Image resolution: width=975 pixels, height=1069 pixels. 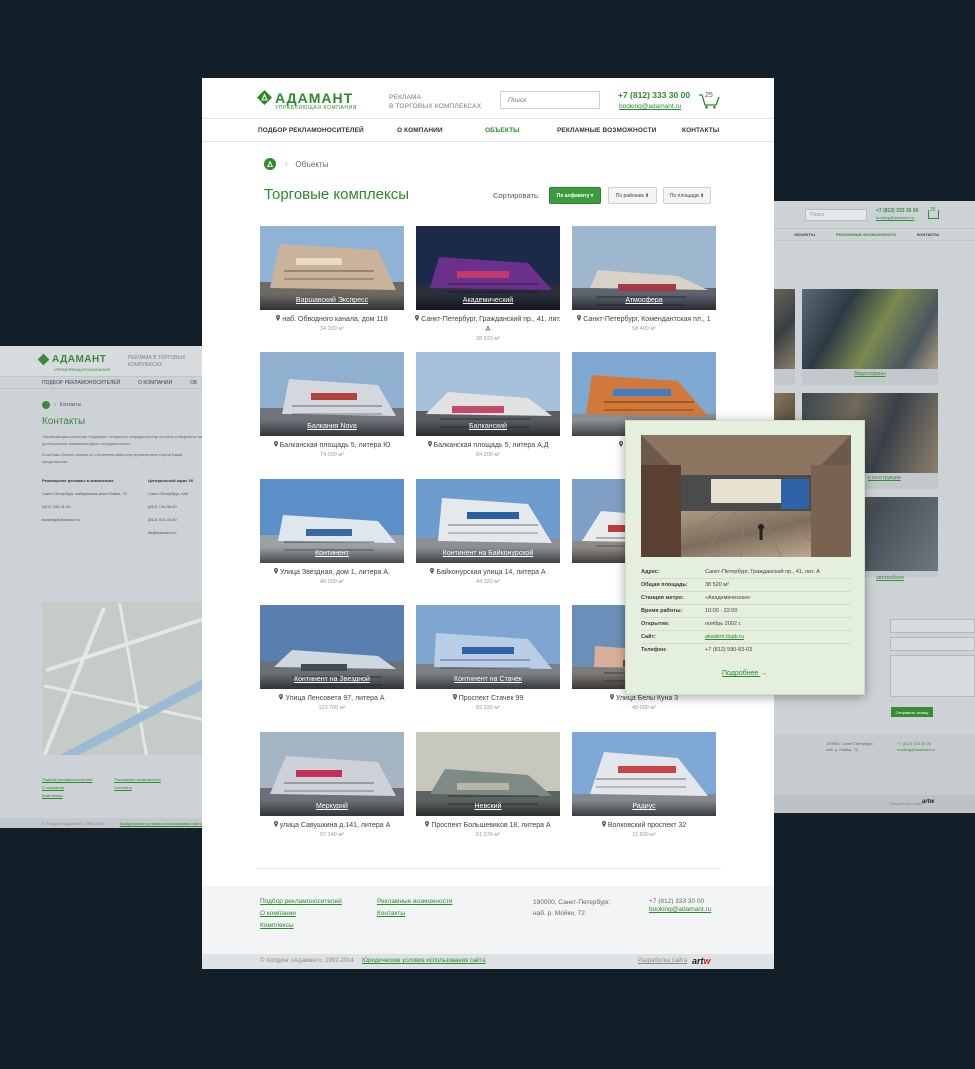 I want to click on footer-link: О компании, so click(x=278, y=913).